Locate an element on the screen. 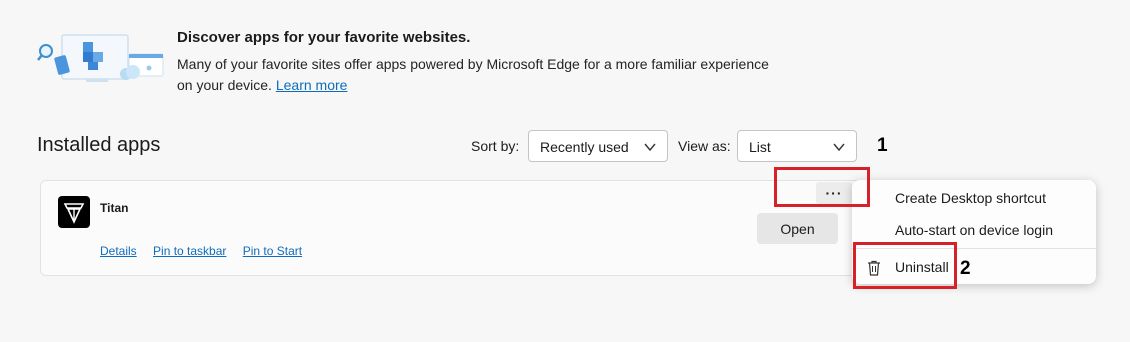  titan-app-icon is located at coordinates (74, 212).